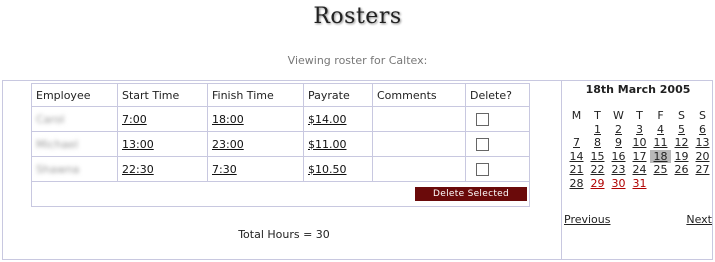  What do you see at coordinates (660, 116) in the screenshot?
I see `weekday-header: F` at bounding box center [660, 116].